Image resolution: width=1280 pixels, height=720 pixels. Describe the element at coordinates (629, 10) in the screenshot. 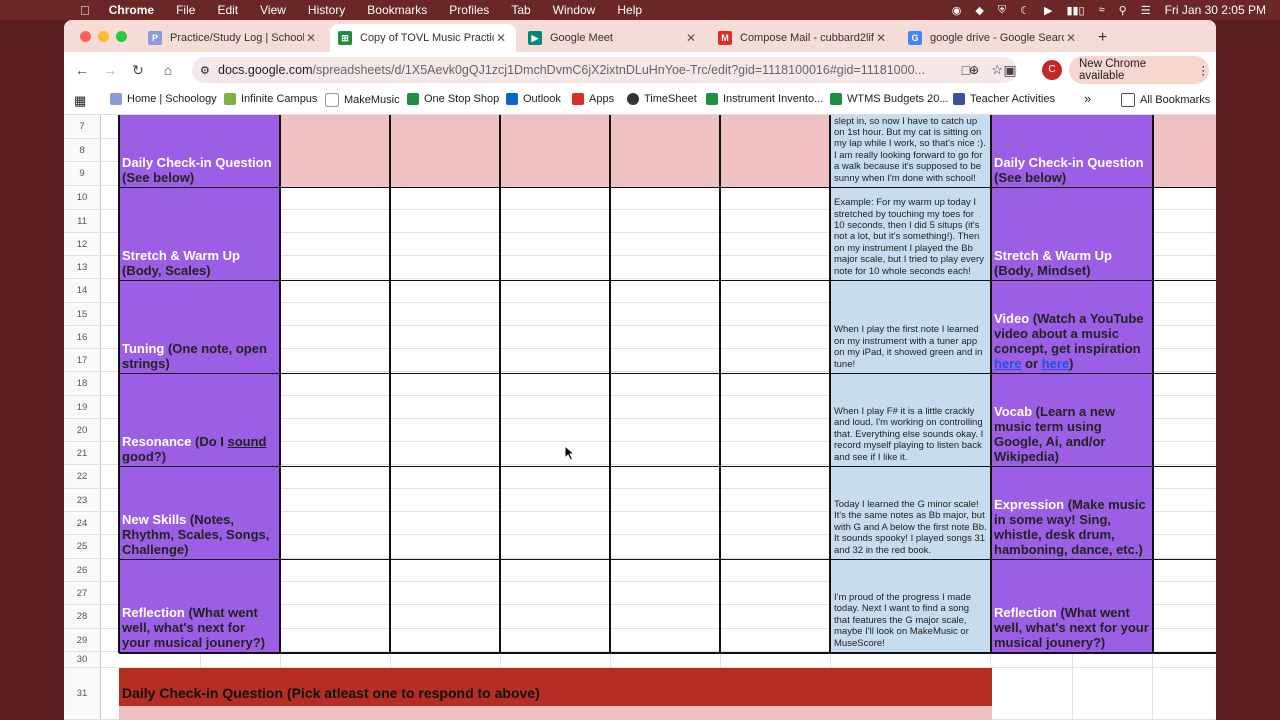

I see `menu-help: Help` at that location.